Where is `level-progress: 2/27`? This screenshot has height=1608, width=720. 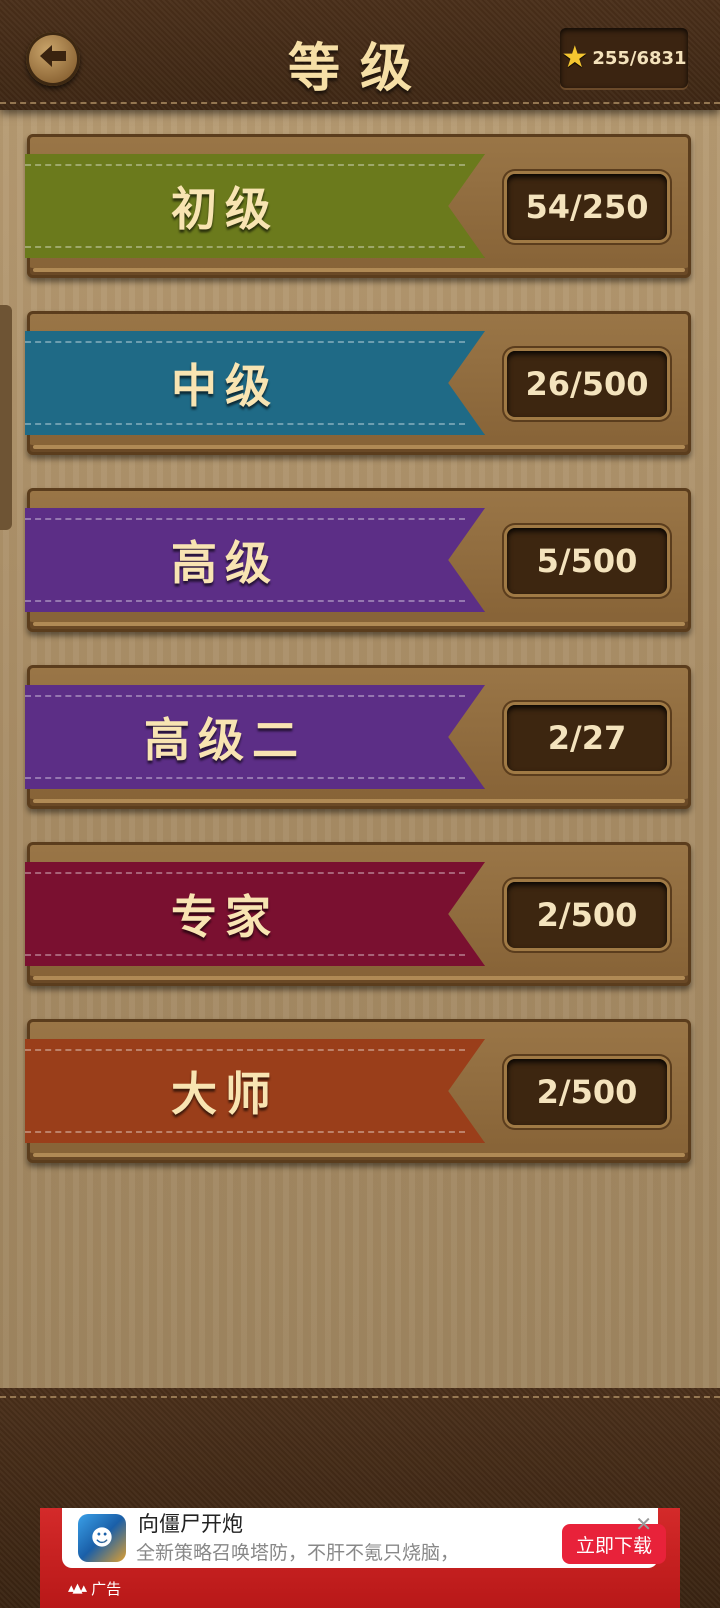 level-progress: 2/27 is located at coordinates (587, 738).